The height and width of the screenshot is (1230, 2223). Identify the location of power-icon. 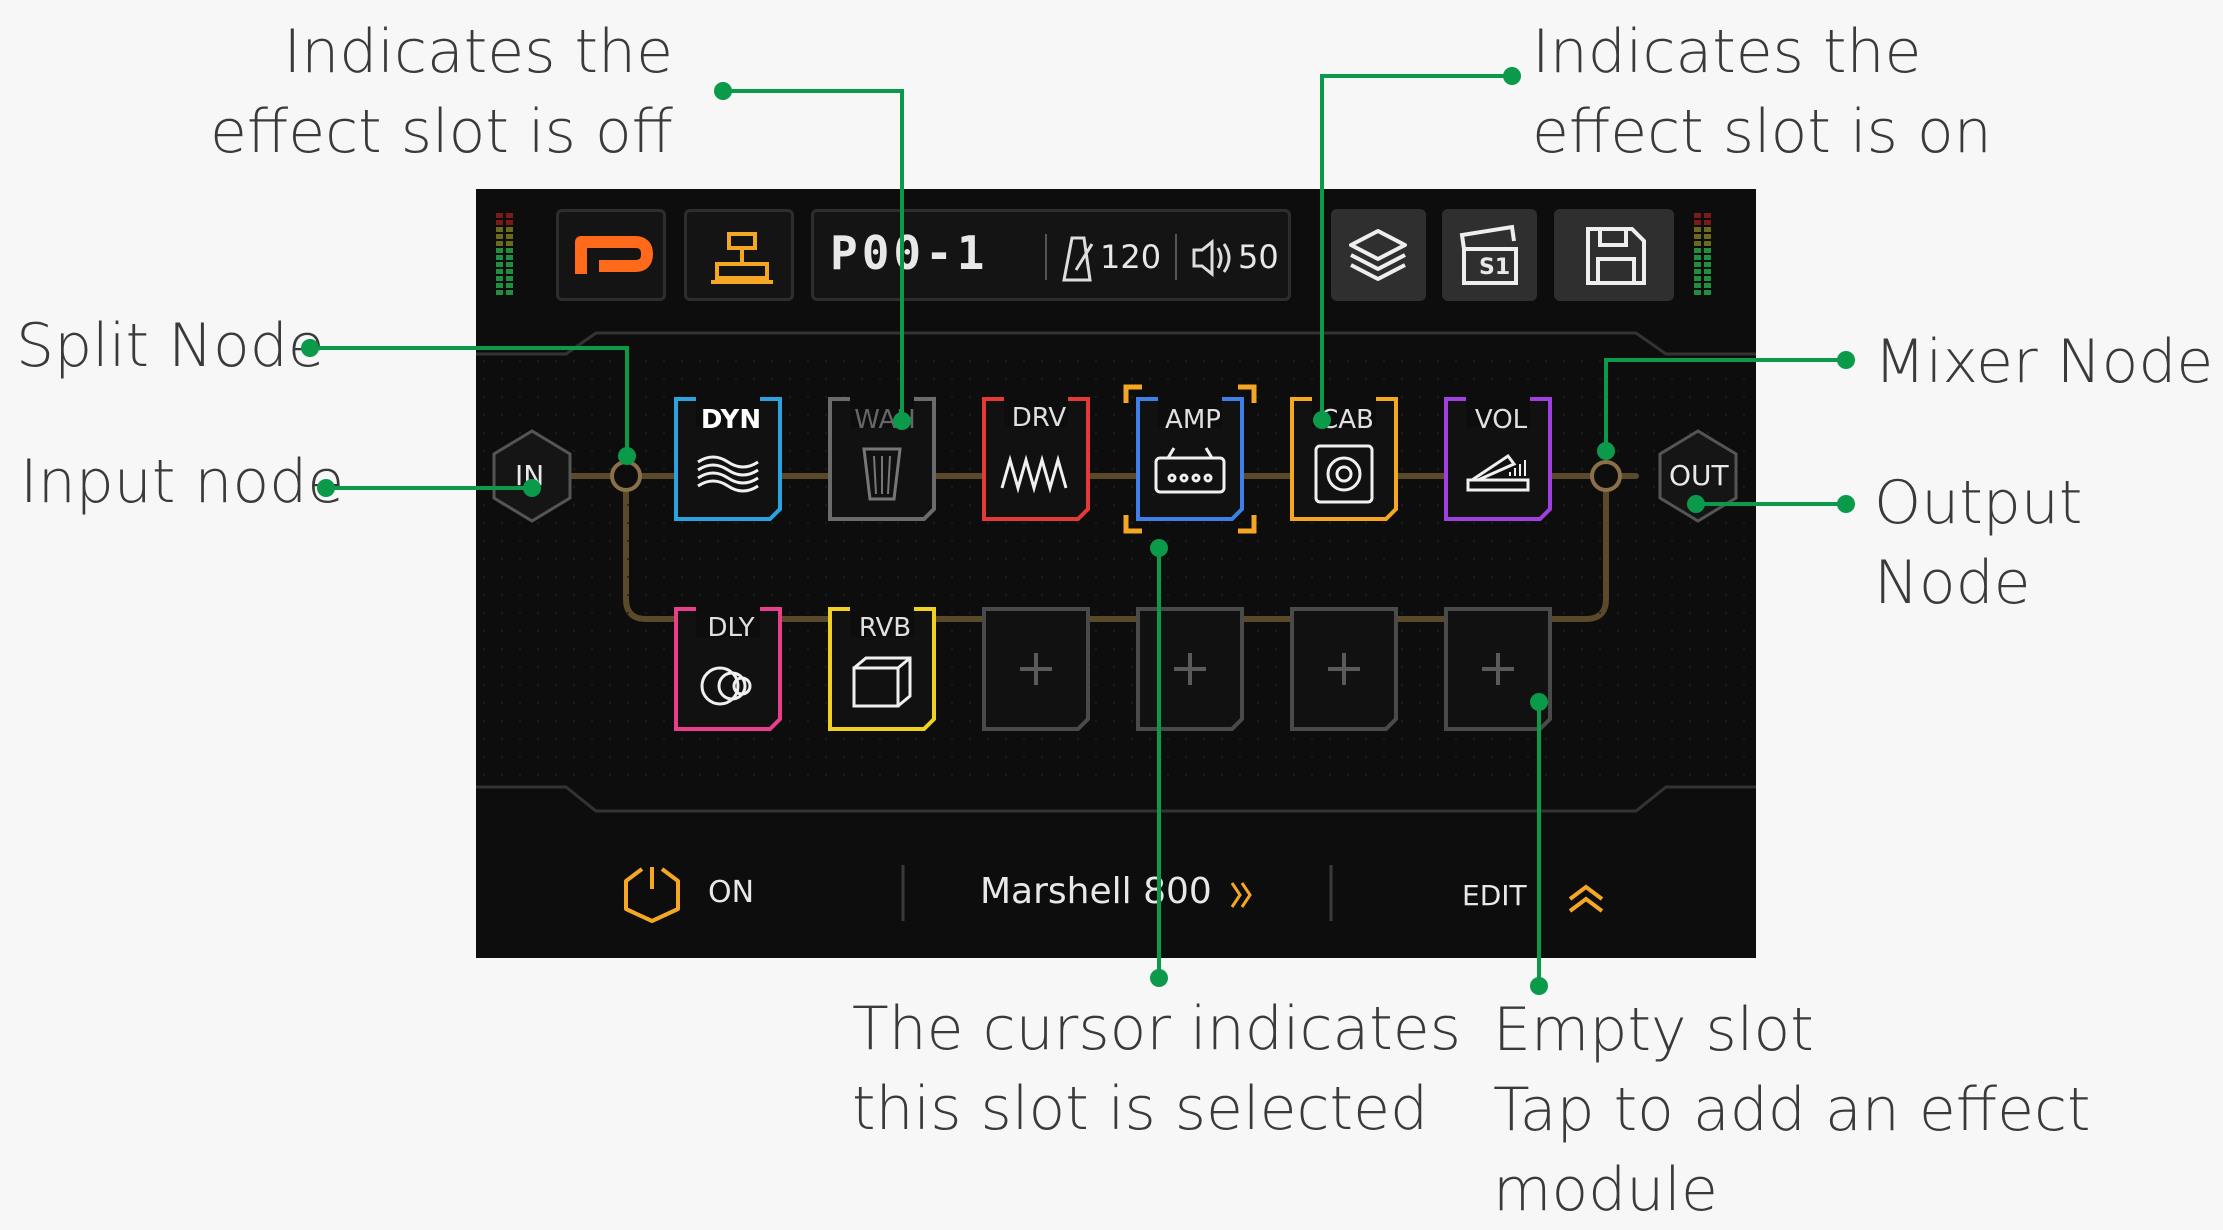
(652, 895).